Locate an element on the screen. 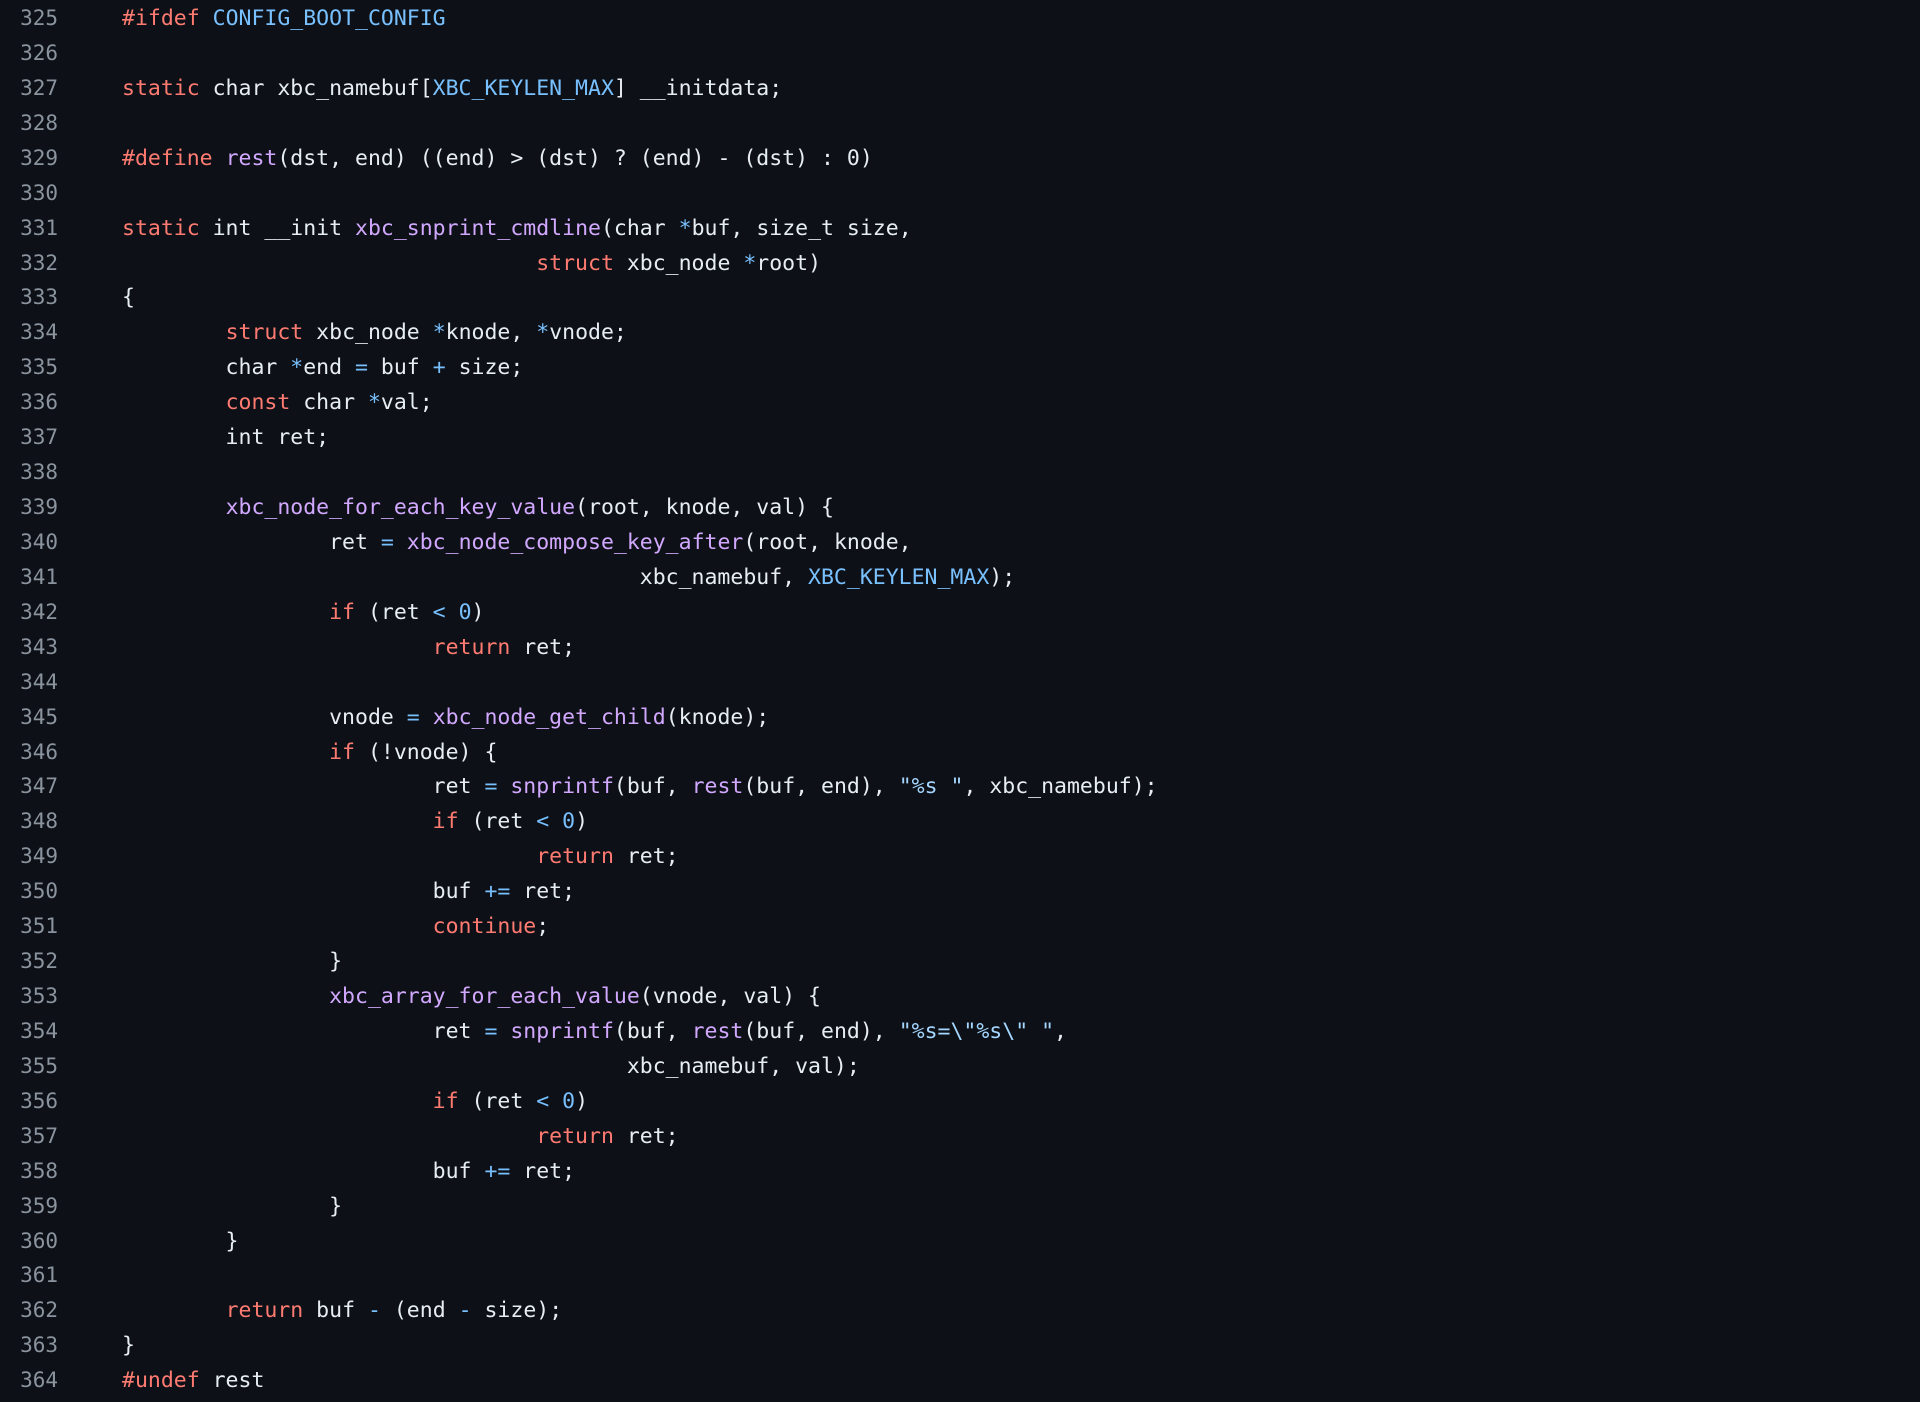 The height and width of the screenshot is (1402, 1920). line-number: 334 is located at coordinates (29, 332).